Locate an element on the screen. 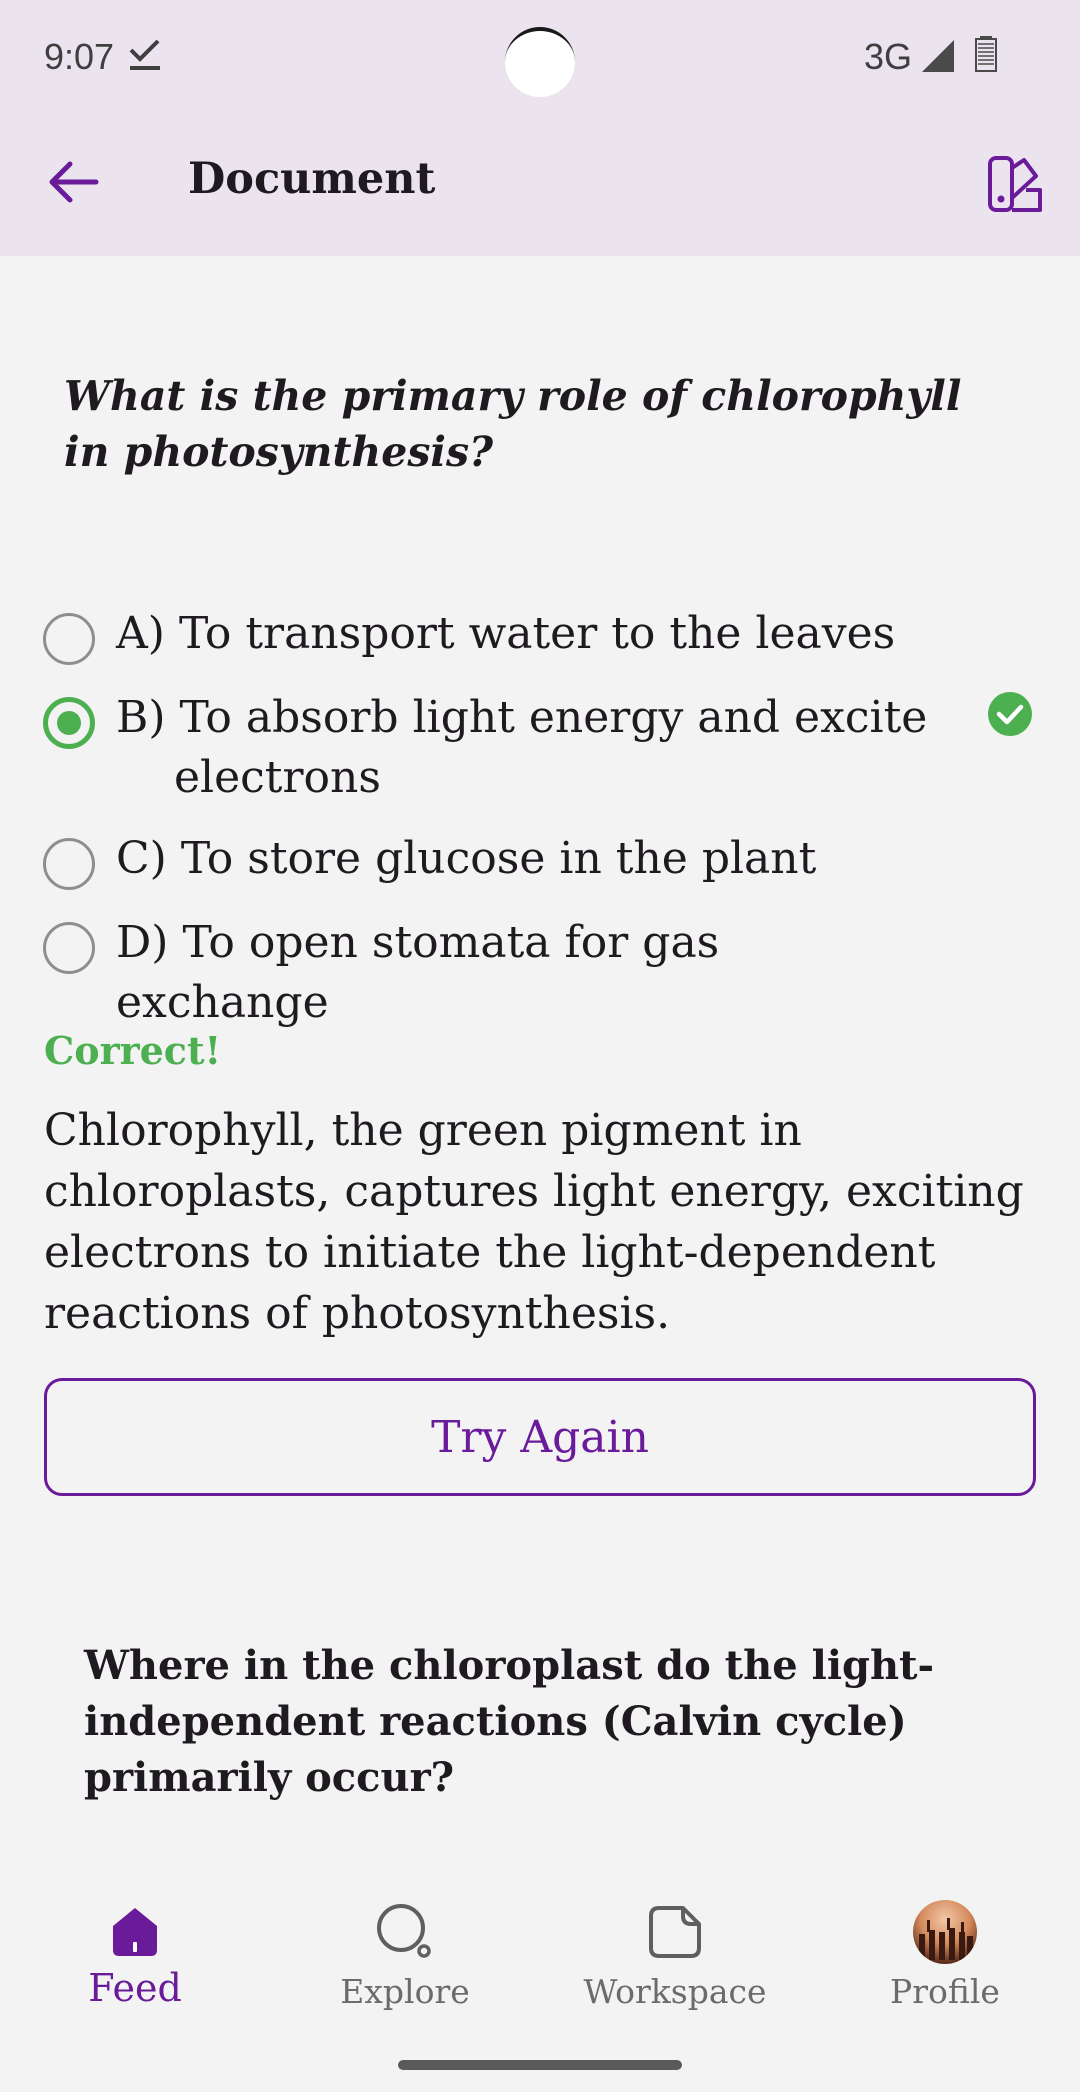 The image size is (1080, 2092). option-text: To store glucose in the plant is located at coordinates (498, 858).